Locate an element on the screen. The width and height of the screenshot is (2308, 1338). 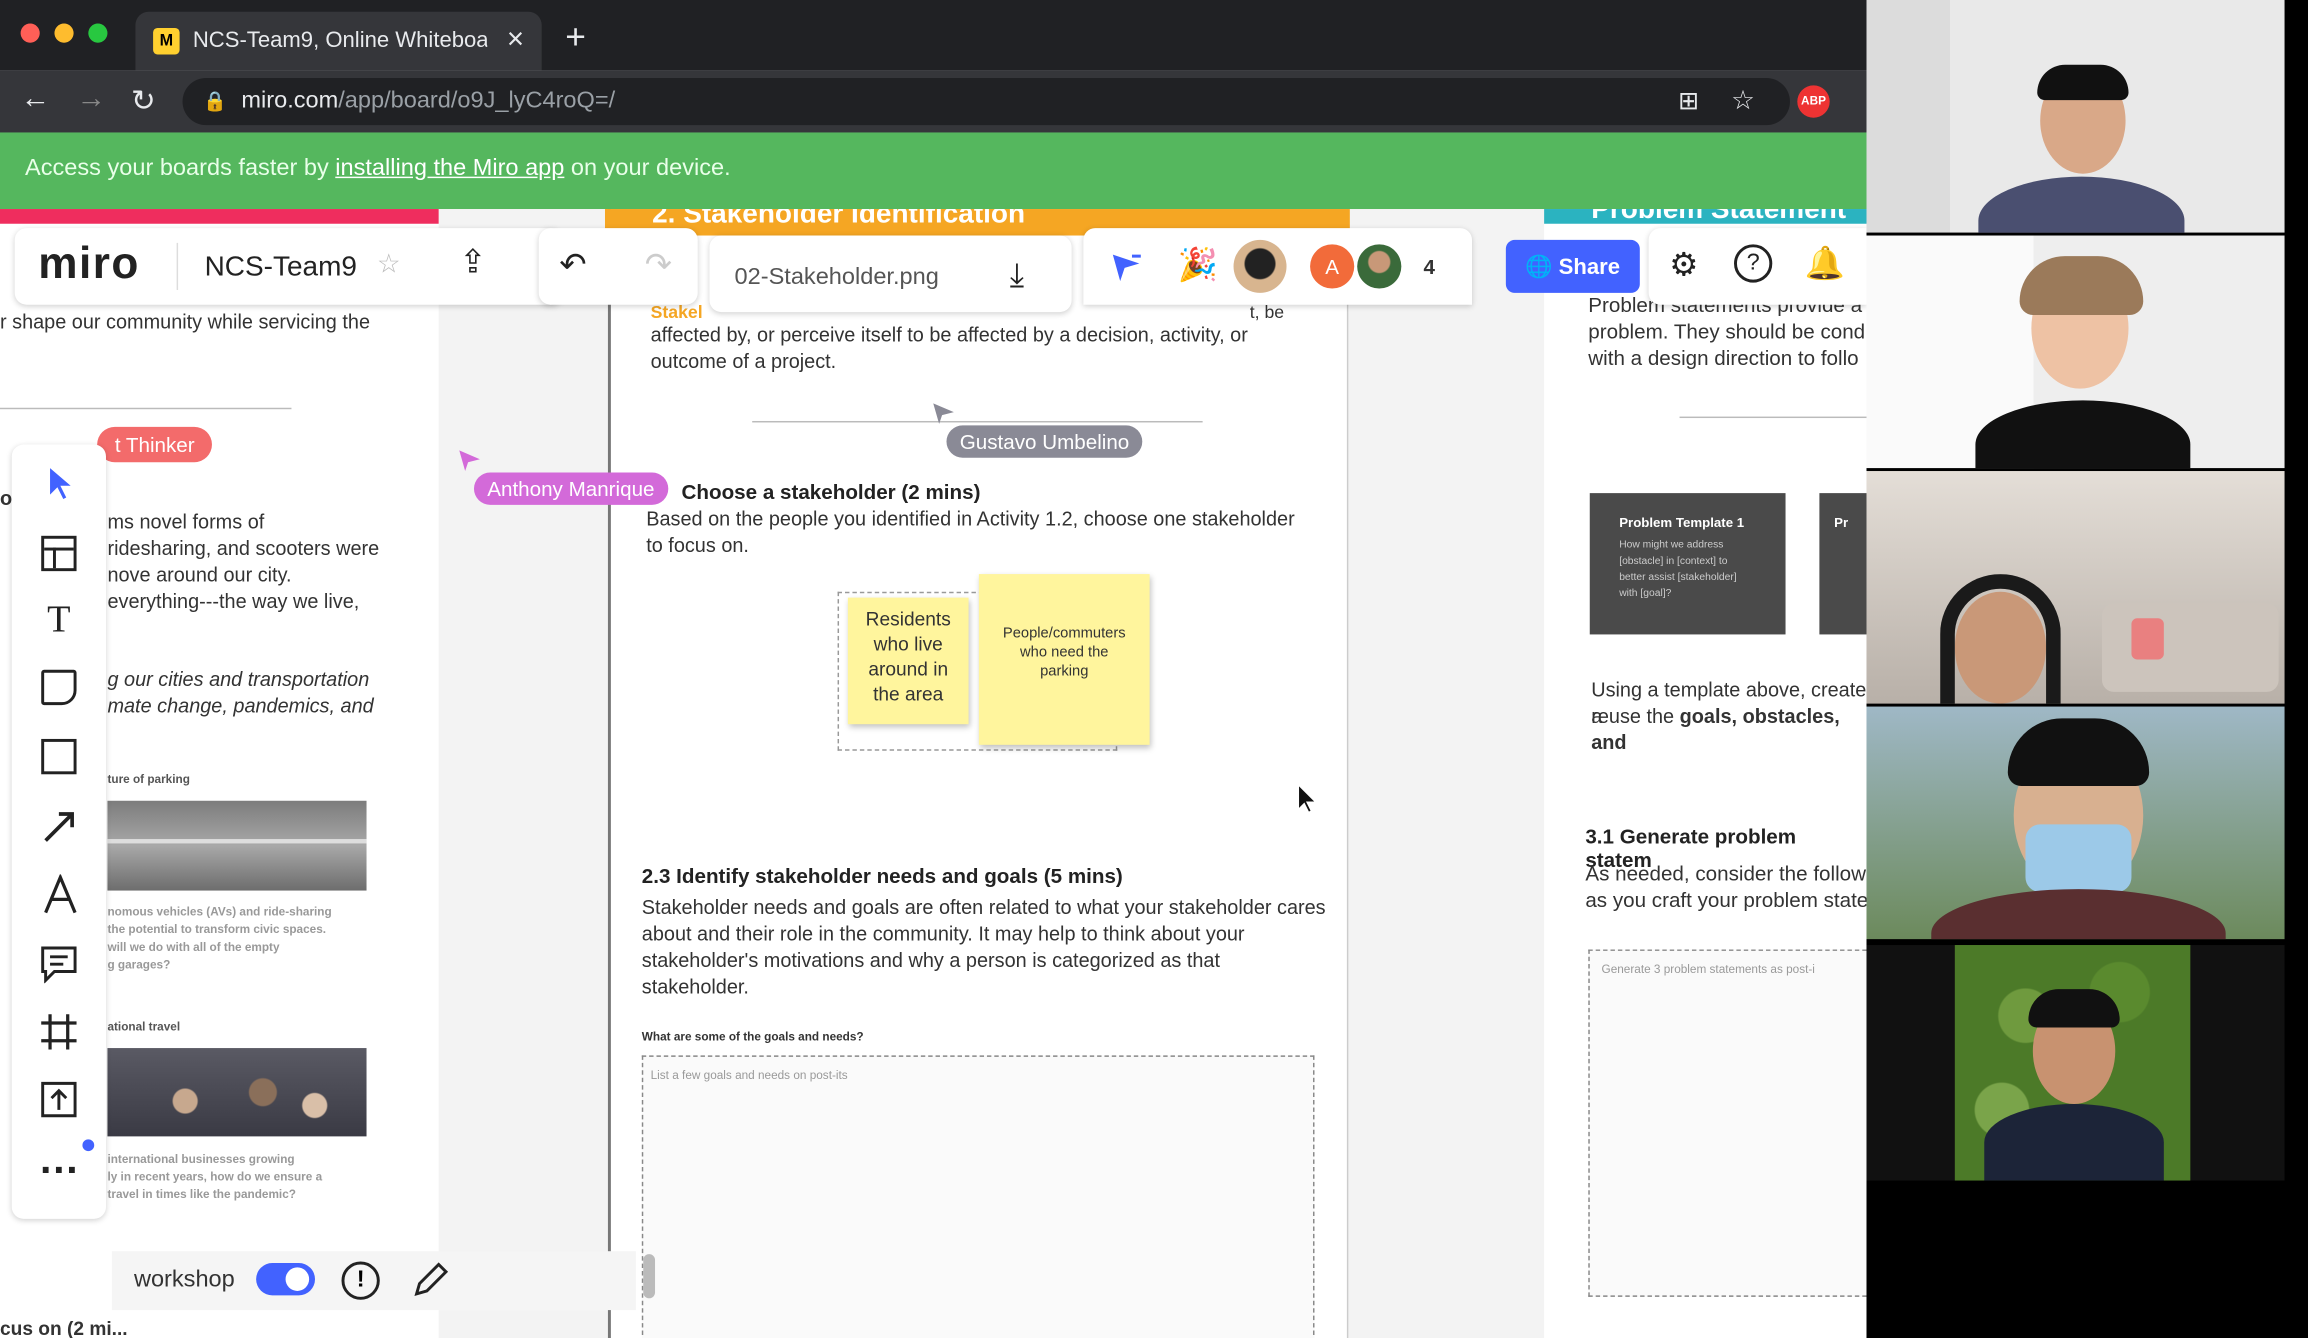
collaborator-avatar: A is located at coordinates (1332, 266).